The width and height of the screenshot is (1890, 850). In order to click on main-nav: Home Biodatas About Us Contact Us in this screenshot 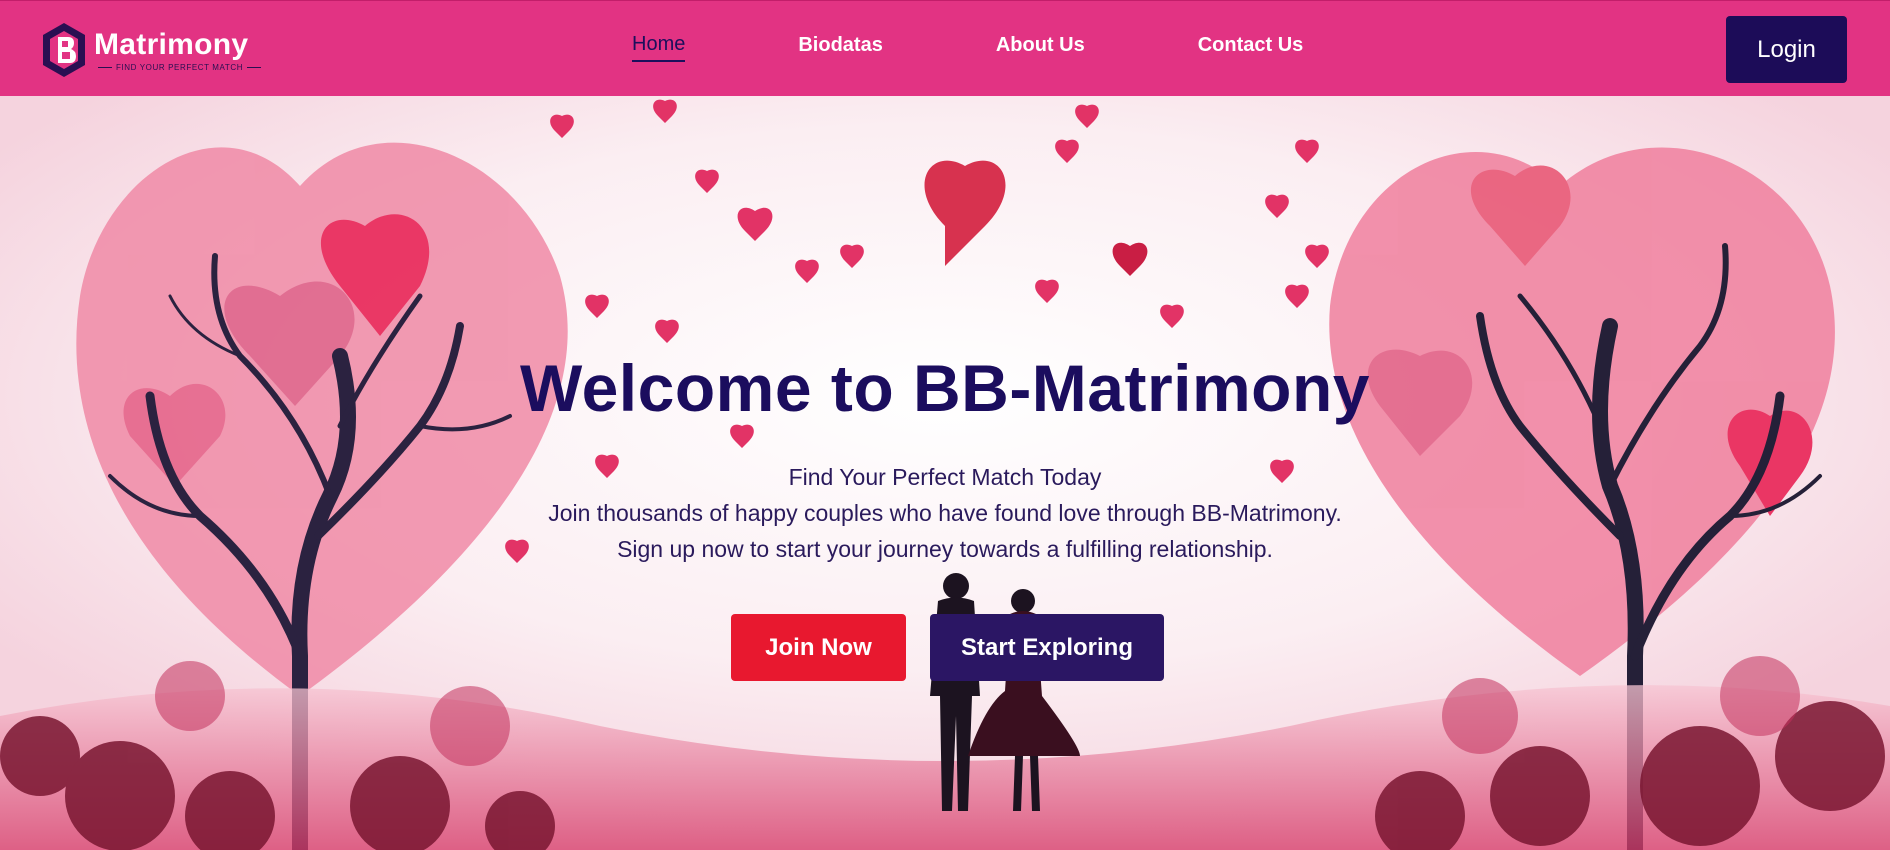, I will do `click(967, 47)`.